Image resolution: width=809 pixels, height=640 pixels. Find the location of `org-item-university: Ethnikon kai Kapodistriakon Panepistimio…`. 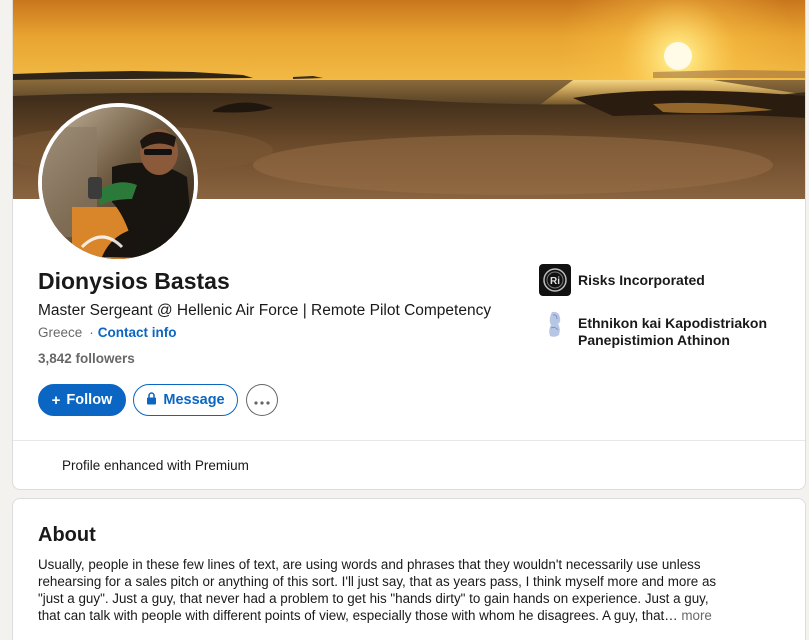

org-item-university: Ethnikon kai Kapodistriakon Panepistimio… is located at coordinates (664, 328).